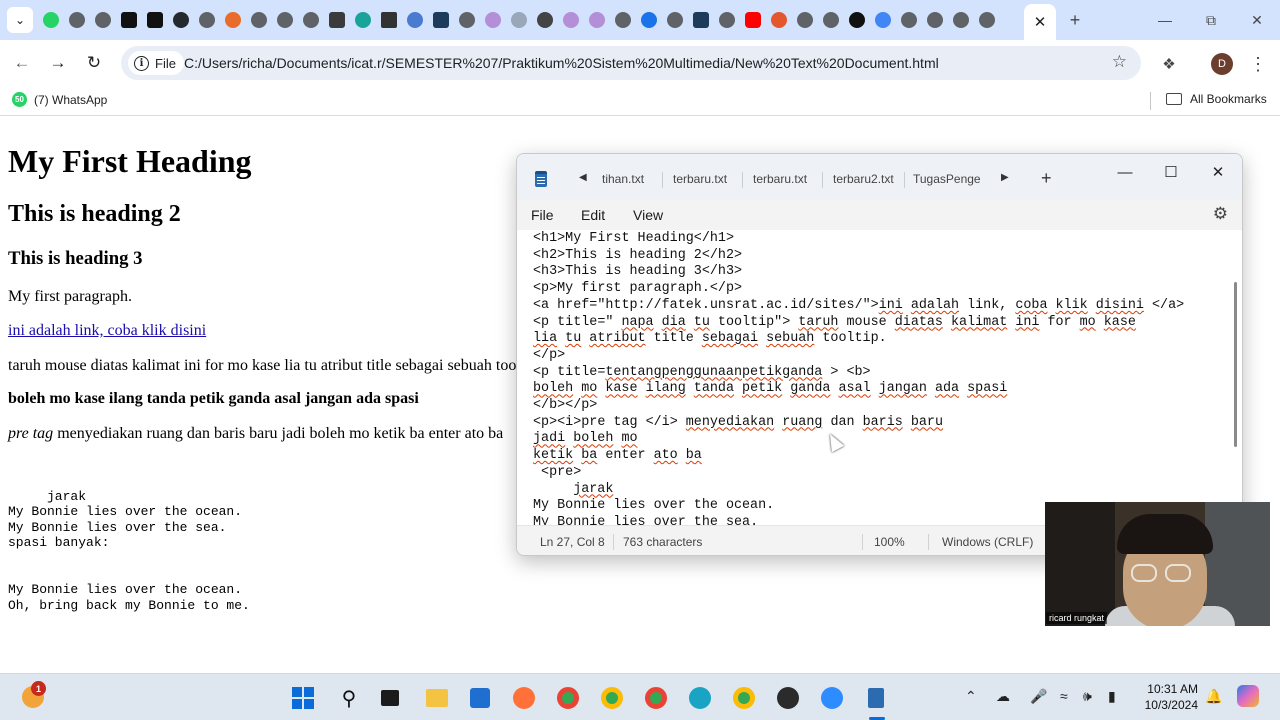  What do you see at coordinates (1169, 697) in the screenshot?
I see `system-clock: 10:31 AM 10/3/2024` at bounding box center [1169, 697].